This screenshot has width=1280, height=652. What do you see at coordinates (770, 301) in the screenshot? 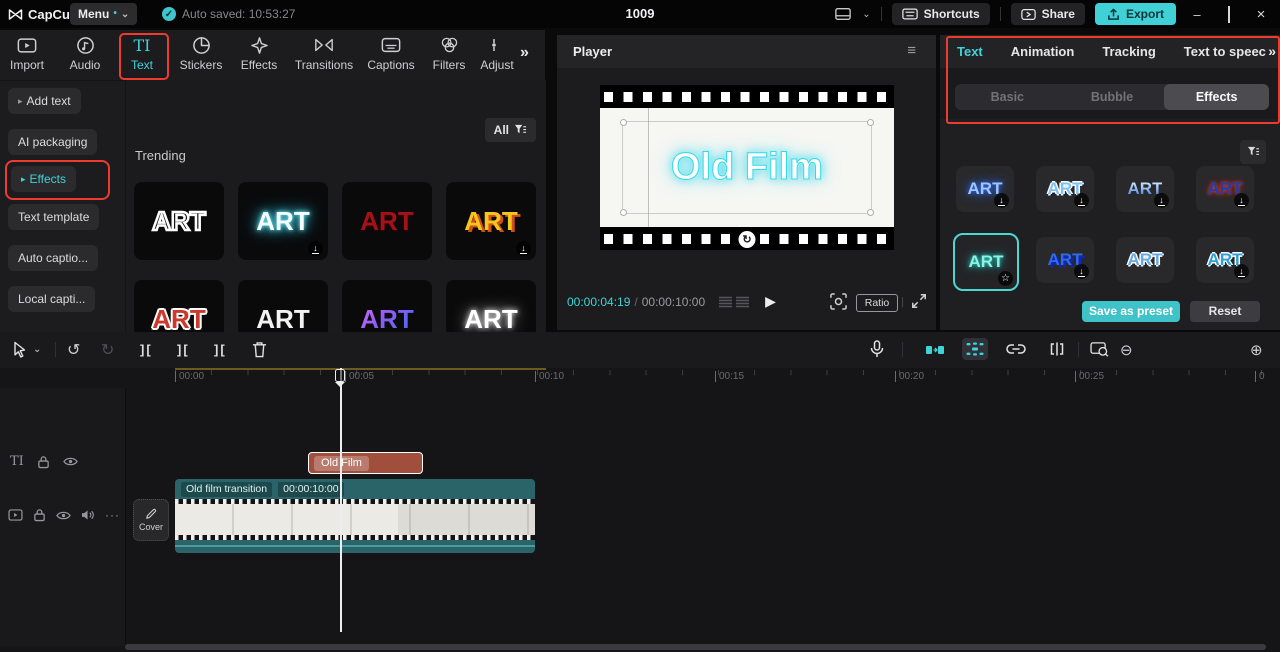
I see `play-button: ▶` at bounding box center [770, 301].